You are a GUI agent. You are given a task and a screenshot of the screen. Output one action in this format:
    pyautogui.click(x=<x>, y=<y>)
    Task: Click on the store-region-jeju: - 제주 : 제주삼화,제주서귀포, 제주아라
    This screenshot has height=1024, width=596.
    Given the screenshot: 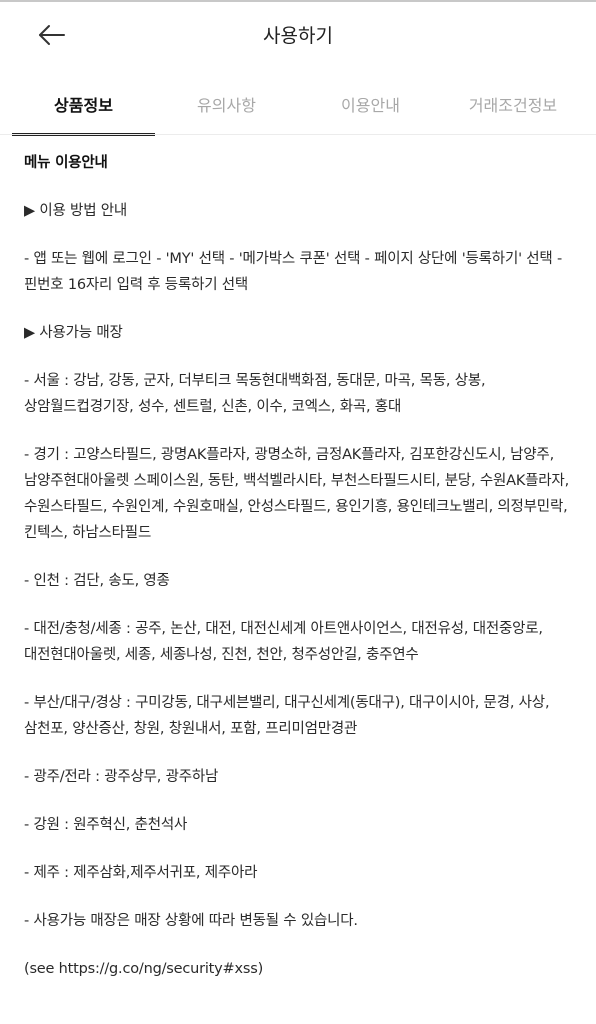 What is the action you would take?
    pyautogui.click(x=141, y=873)
    